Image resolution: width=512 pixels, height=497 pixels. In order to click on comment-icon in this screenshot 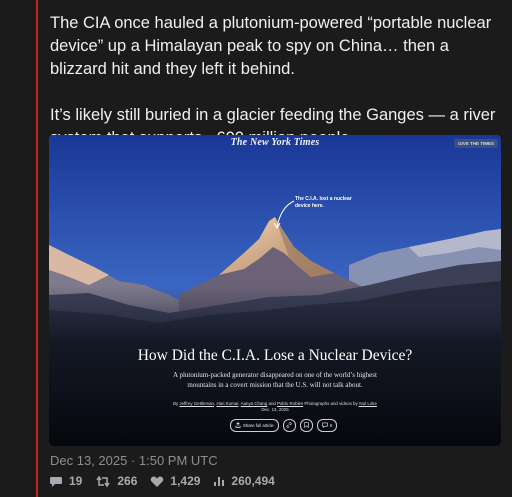, I will do `click(325, 425)`.